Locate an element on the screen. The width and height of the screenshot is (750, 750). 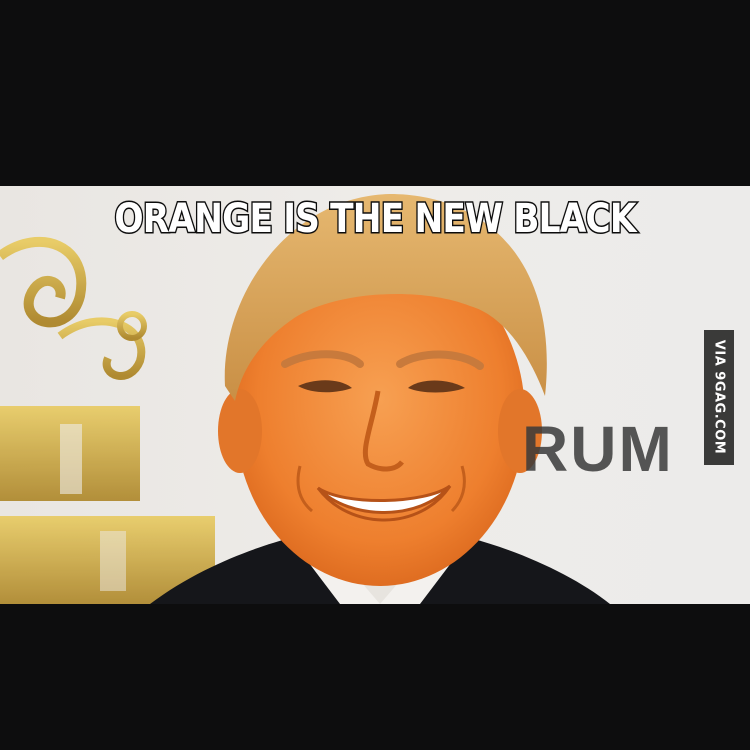
meme-caption: ORANGE IS THE NEW BLACK is located at coordinates (375, 219).